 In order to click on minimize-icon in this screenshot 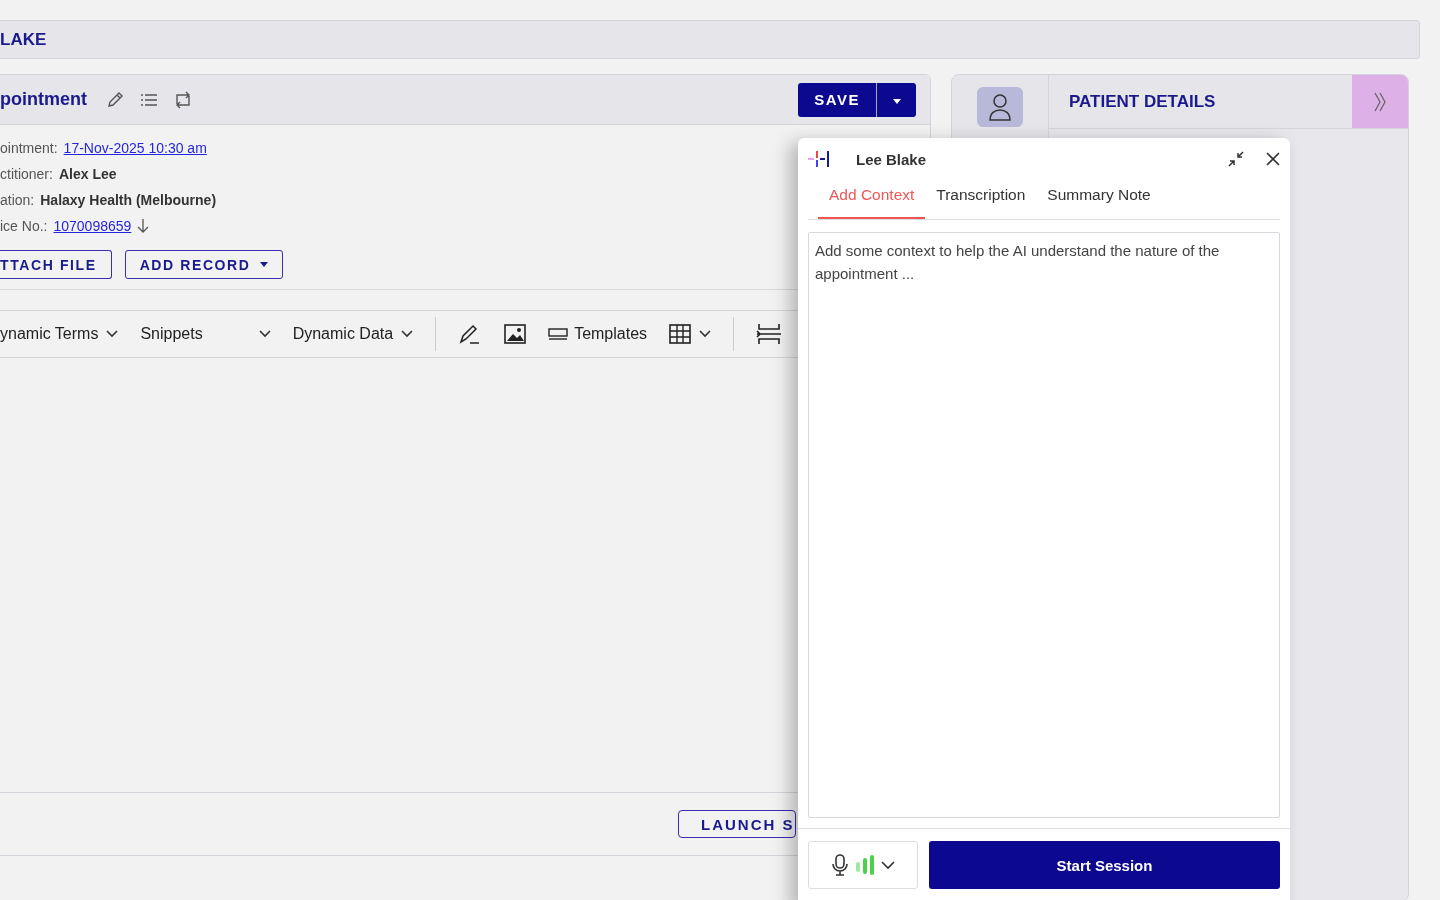, I will do `click(1236, 159)`.